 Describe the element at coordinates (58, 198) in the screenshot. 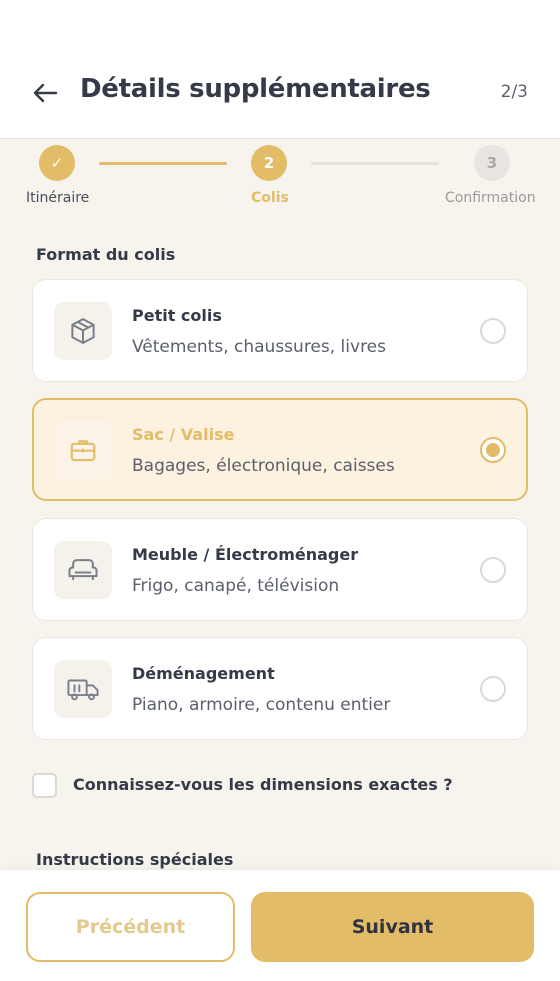

I see `step-1-label: Itinéraire` at that location.